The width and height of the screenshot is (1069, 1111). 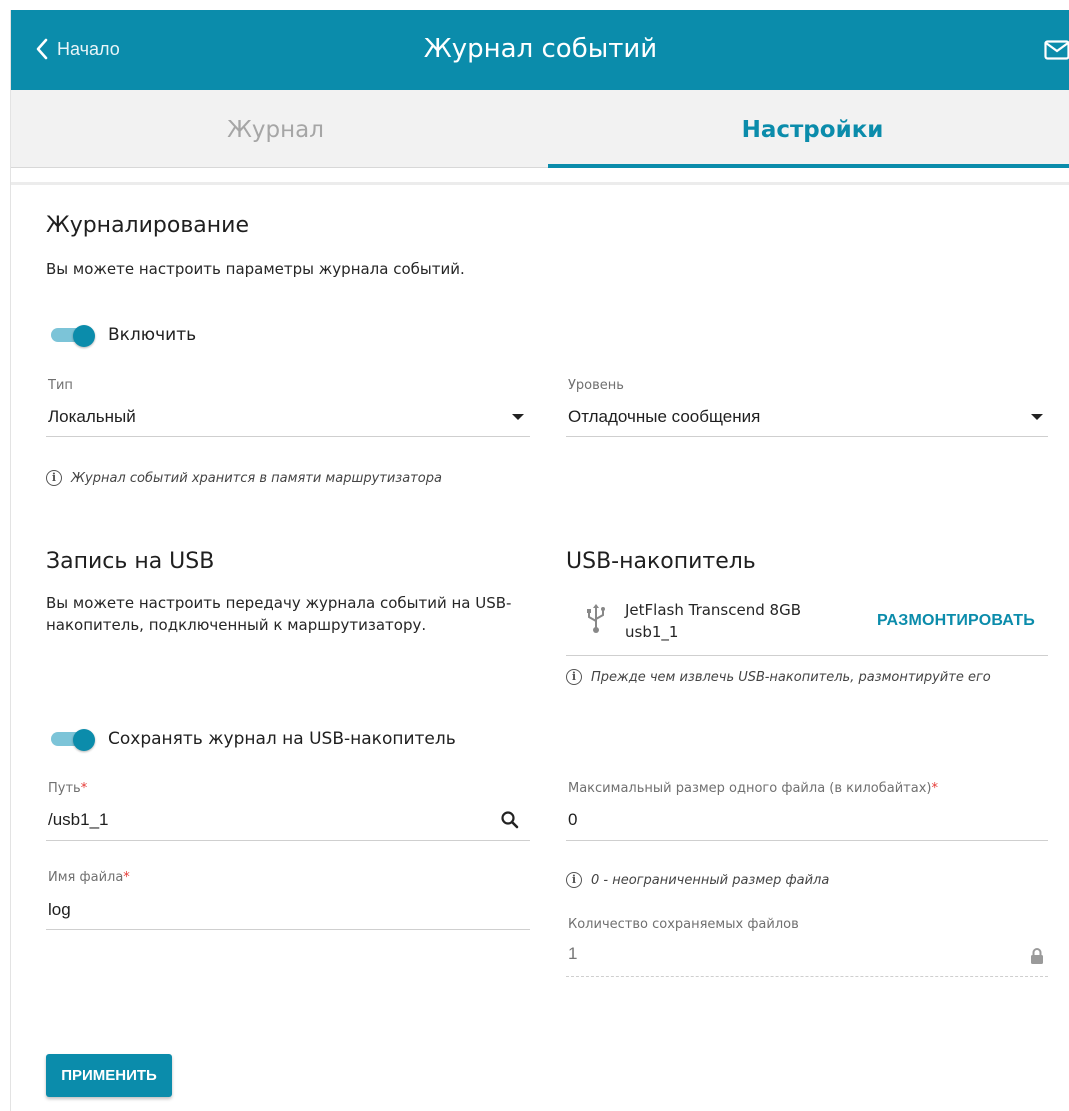 What do you see at coordinates (78, 820) in the screenshot?
I see `path-input: /usb1_1` at bounding box center [78, 820].